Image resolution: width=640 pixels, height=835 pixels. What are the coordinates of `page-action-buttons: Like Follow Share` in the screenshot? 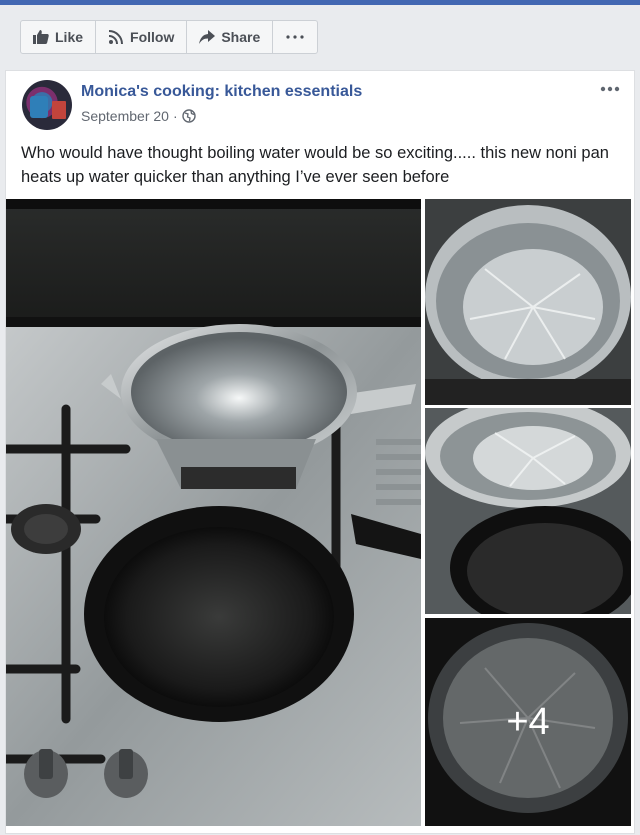 It's located at (169, 37).